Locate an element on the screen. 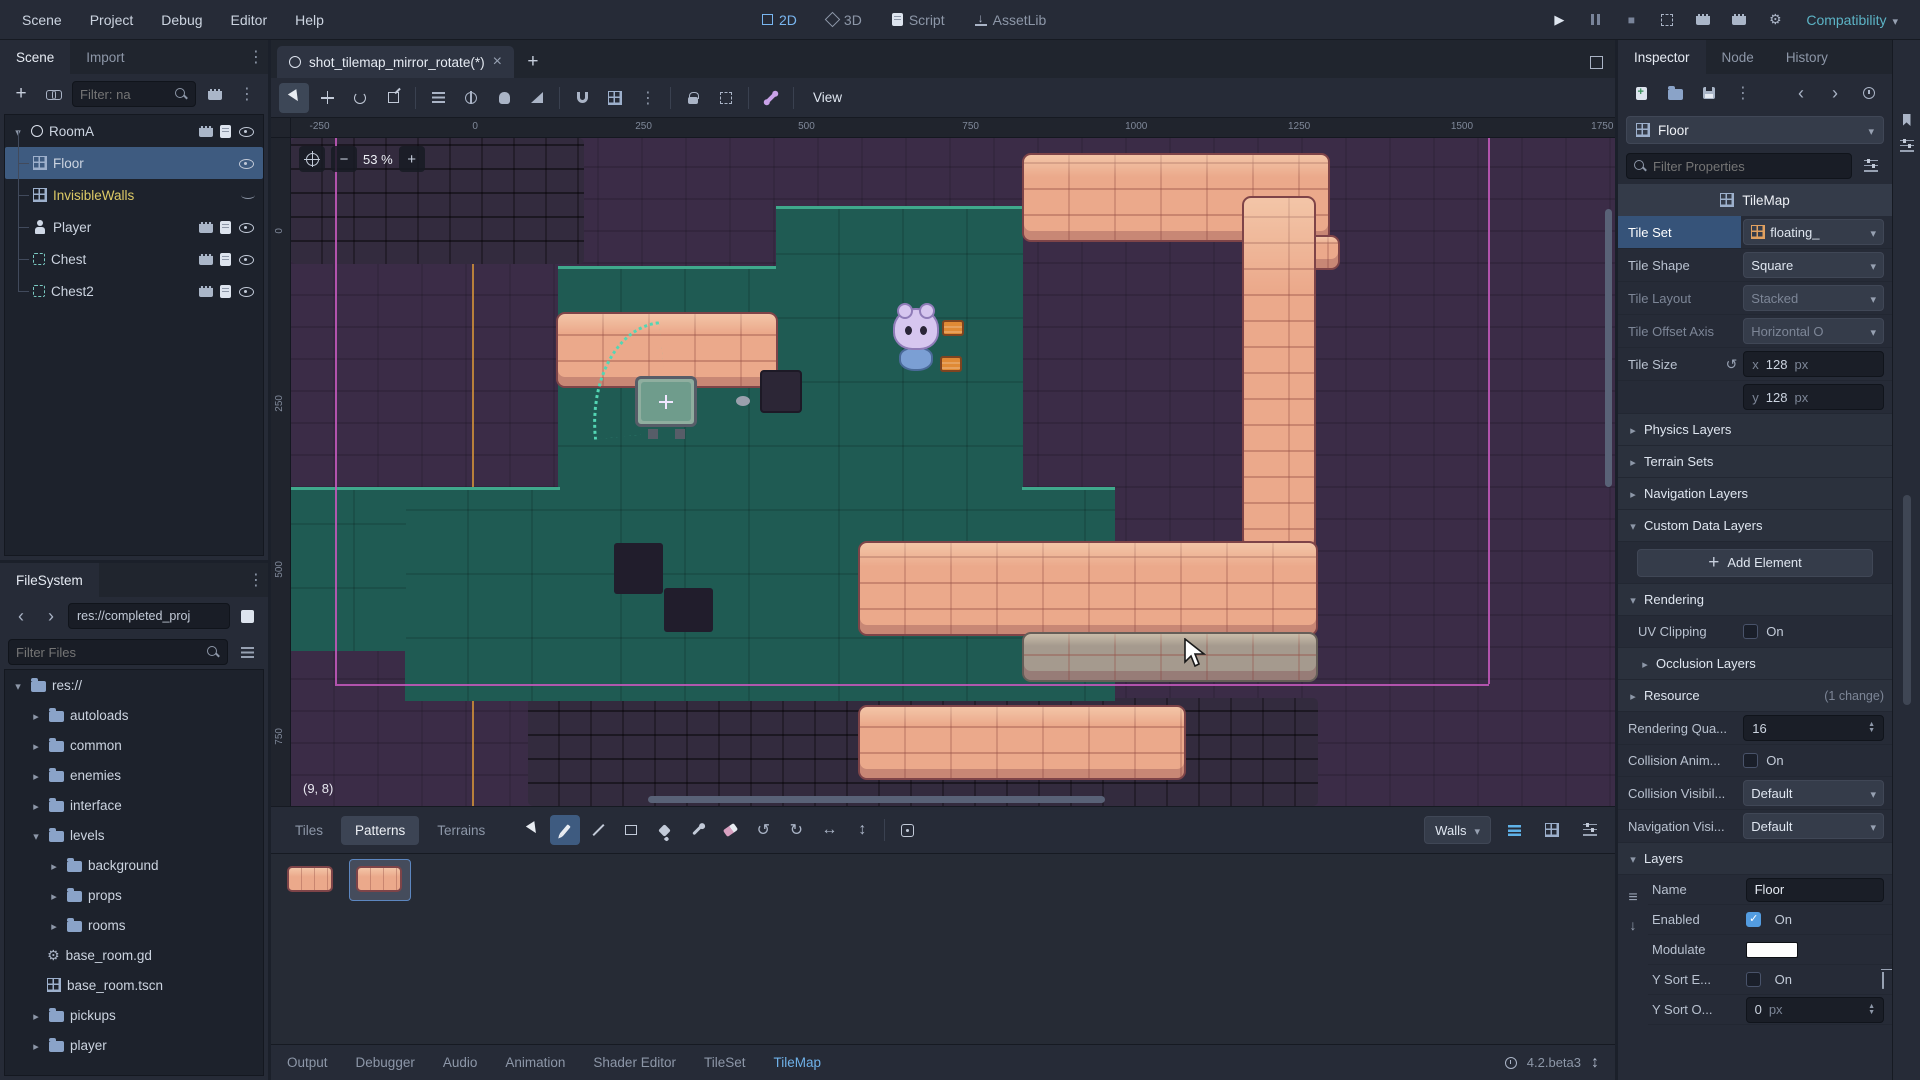 The image size is (1920, 1080). zoom-out-button is located at coordinates (344, 159).